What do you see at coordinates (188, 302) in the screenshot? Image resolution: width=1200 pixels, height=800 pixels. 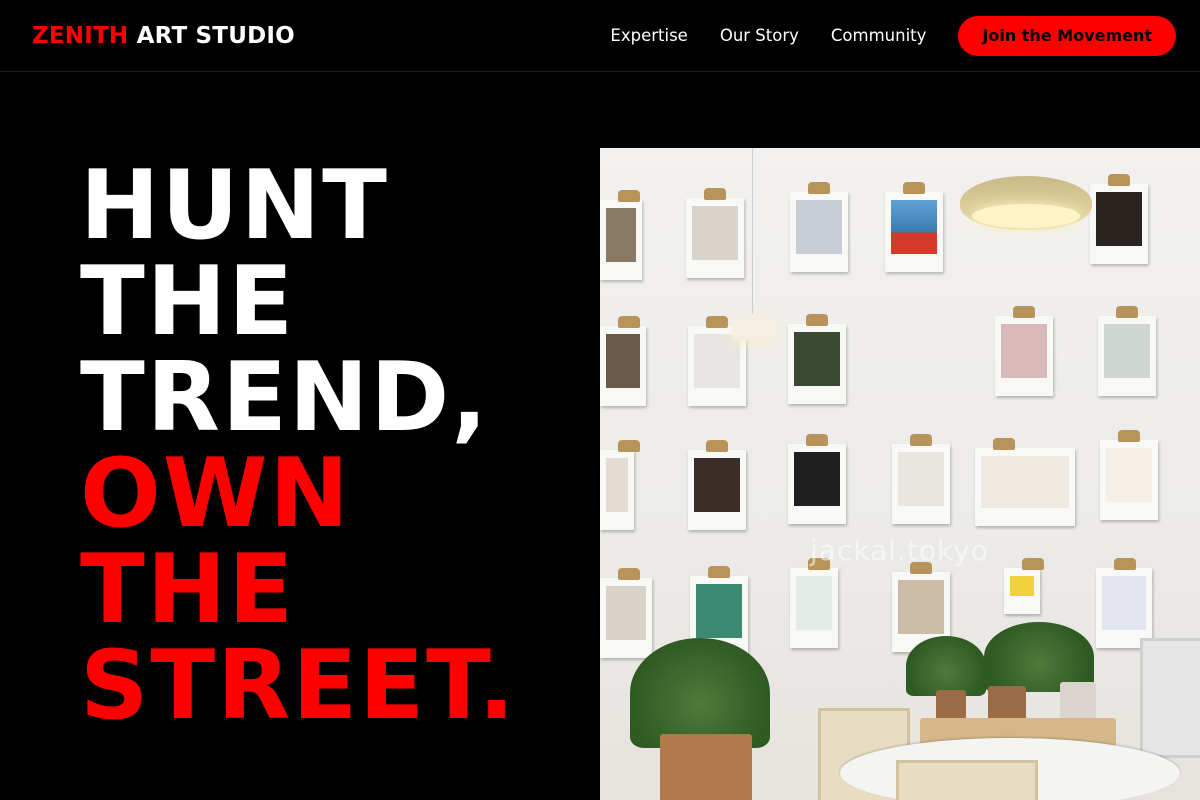 I see `hero-line-2: THE` at bounding box center [188, 302].